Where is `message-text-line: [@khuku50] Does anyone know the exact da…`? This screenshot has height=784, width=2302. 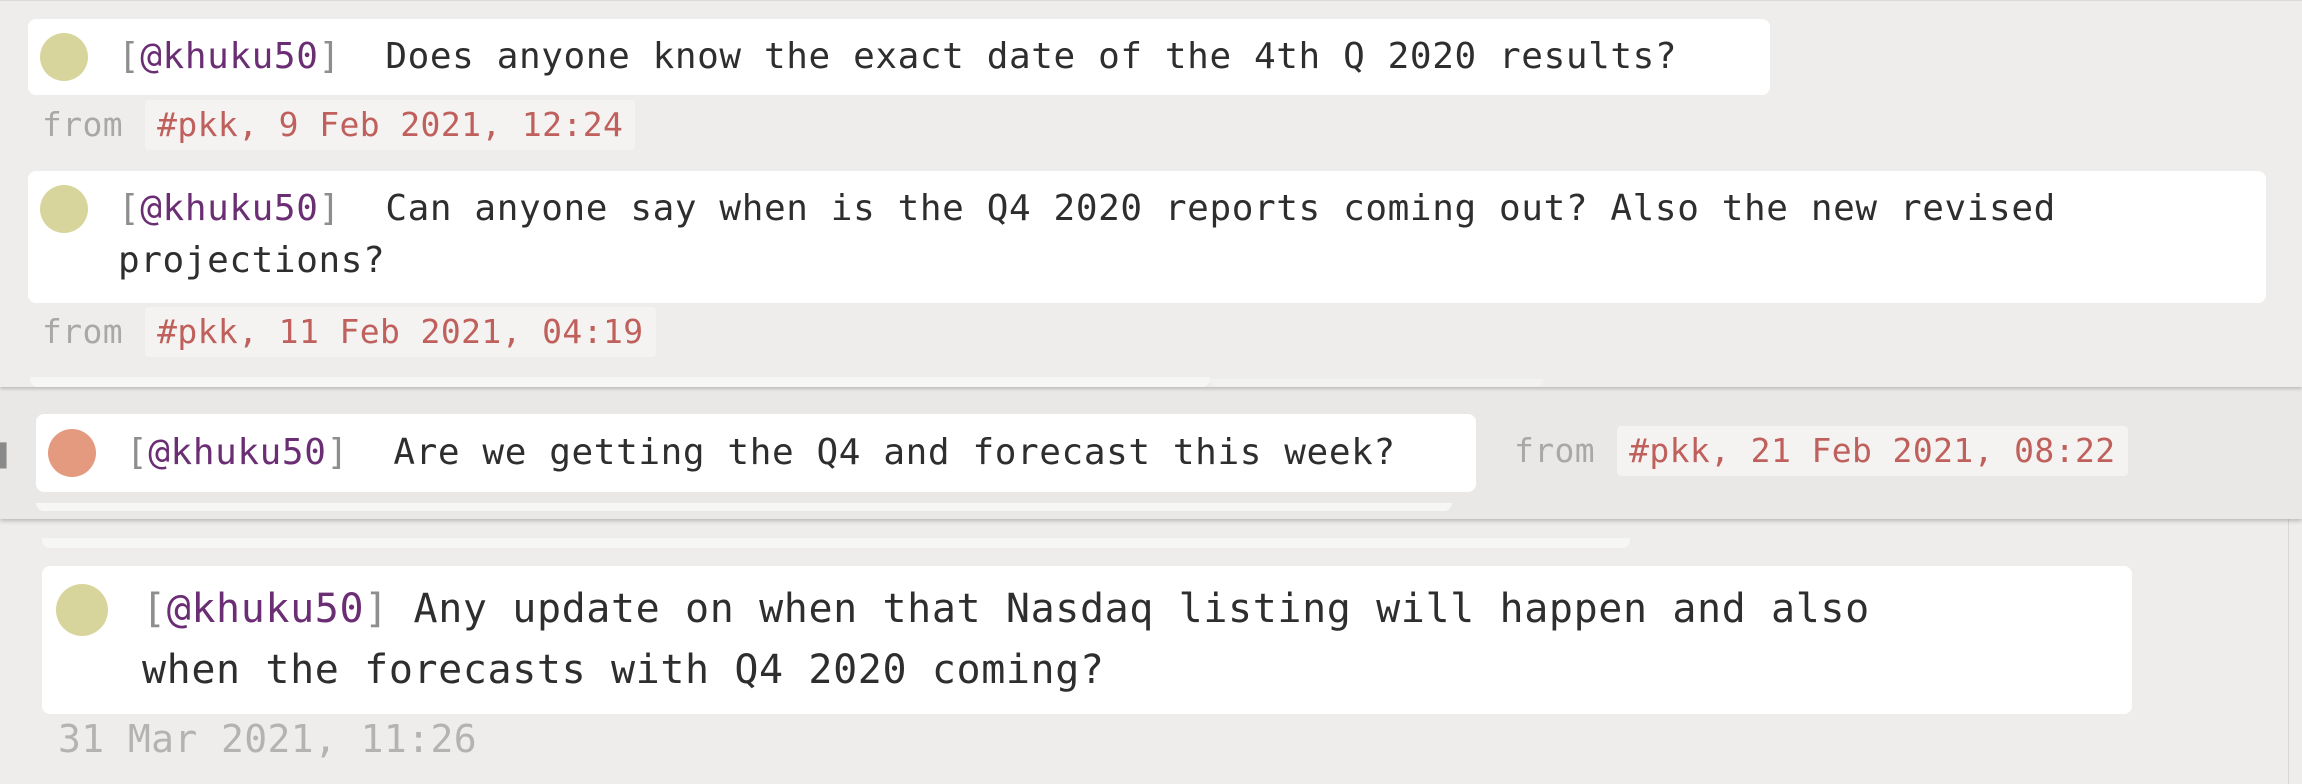 message-text-line: [@khuku50] Does anyone know the exact da… is located at coordinates (897, 57).